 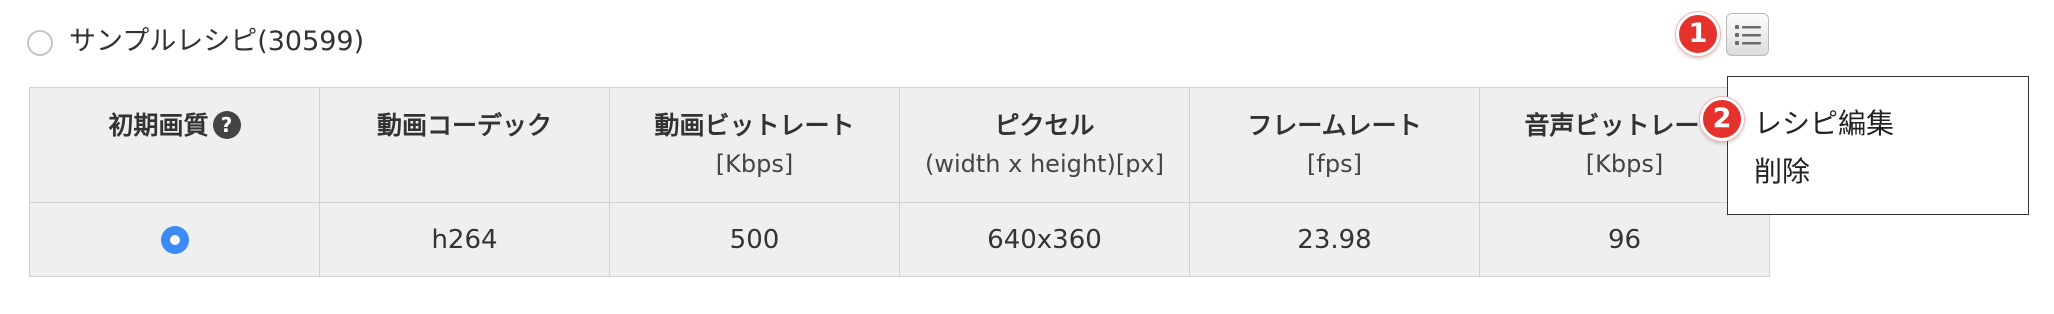 What do you see at coordinates (1698, 34) in the screenshot?
I see `annotation-badge-1: 1` at bounding box center [1698, 34].